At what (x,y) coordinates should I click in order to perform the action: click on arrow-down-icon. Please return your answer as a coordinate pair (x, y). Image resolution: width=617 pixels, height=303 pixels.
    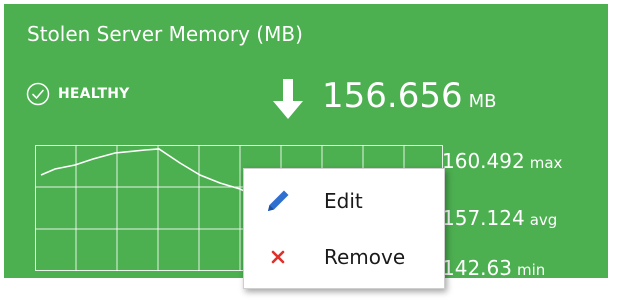
    Looking at the image, I should click on (288, 101).